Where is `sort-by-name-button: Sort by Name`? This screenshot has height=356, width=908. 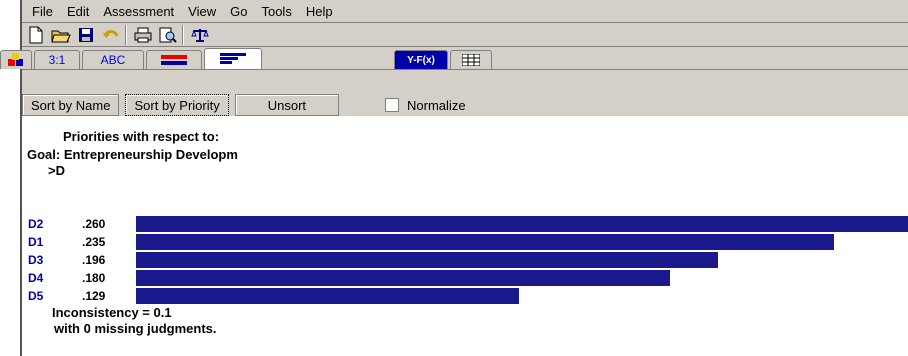 sort-by-name-button: Sort by Name is located at coordinates (71, 105).